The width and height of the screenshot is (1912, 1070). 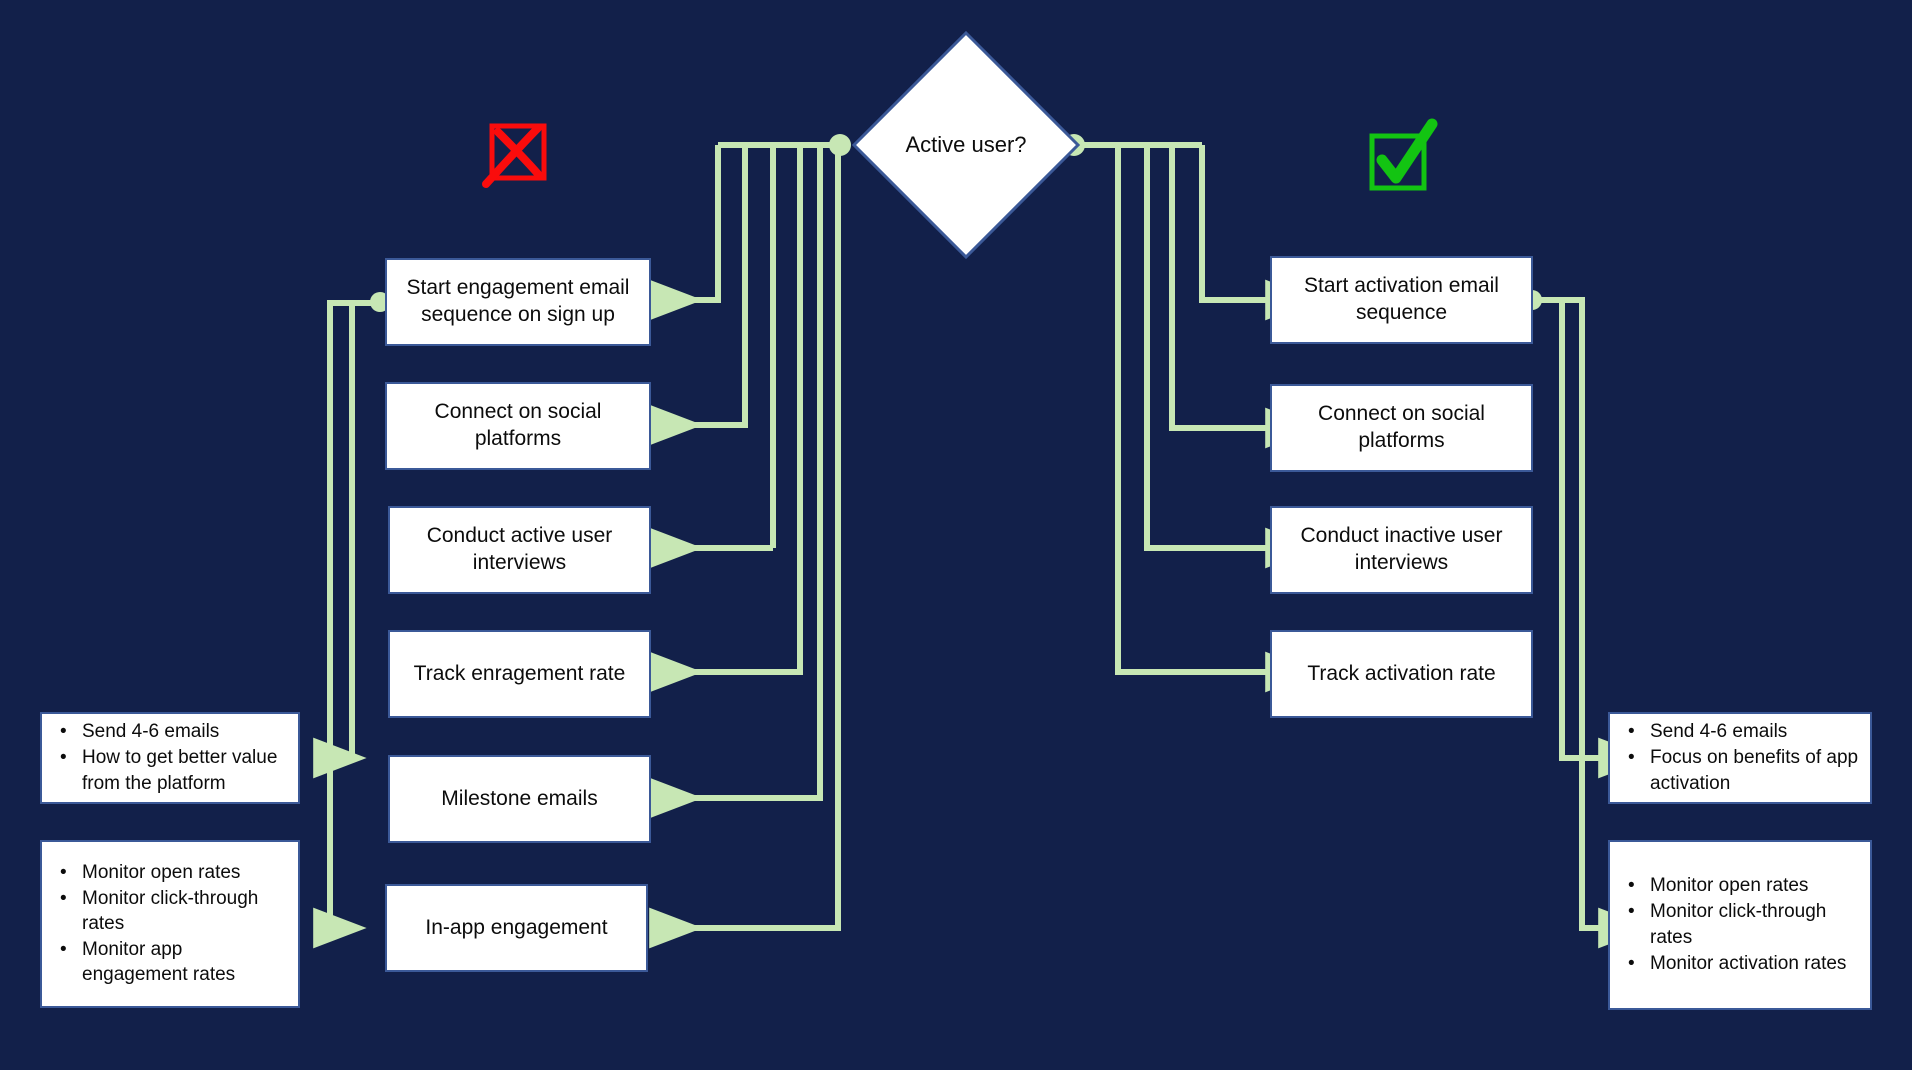 I want to click on decision-node-active-user: Active user?, so click(x=966, y=145).